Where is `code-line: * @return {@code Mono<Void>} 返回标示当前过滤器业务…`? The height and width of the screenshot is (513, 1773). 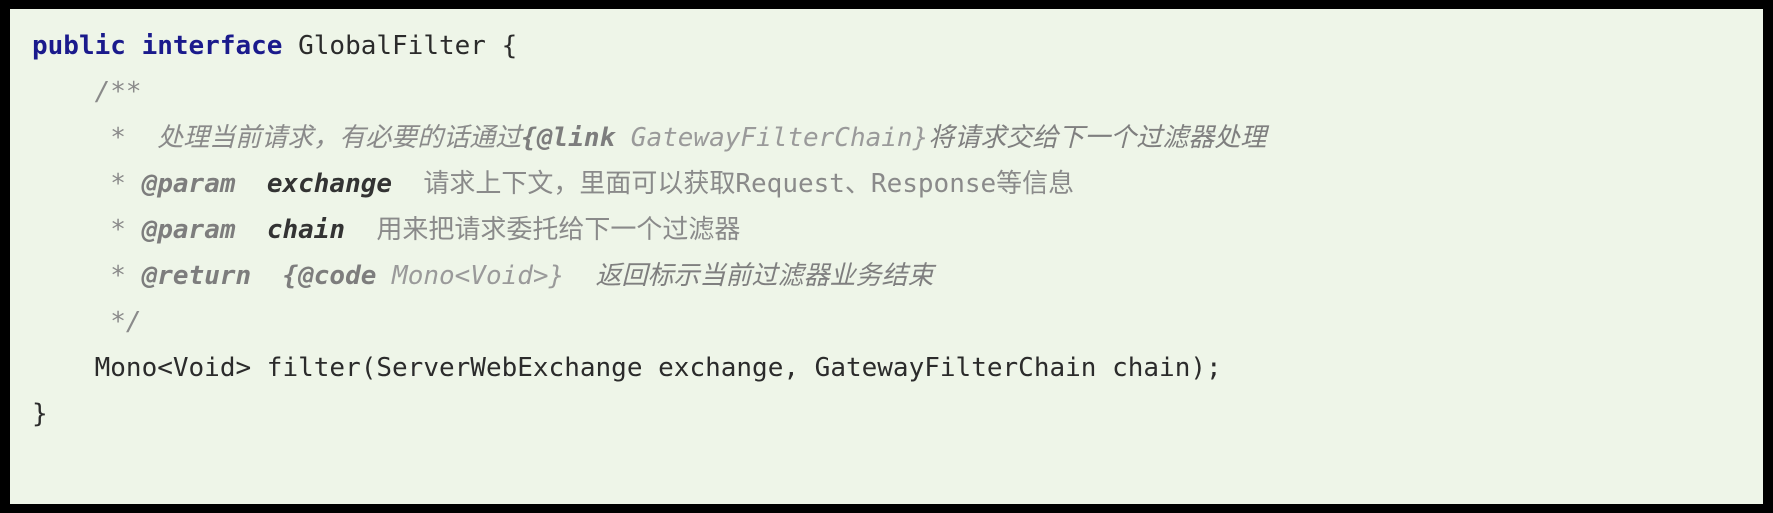 code-line: * @return {@code Mono<Void>} 返回标示当前过滤器业务… is located at coordinates (897, 276).